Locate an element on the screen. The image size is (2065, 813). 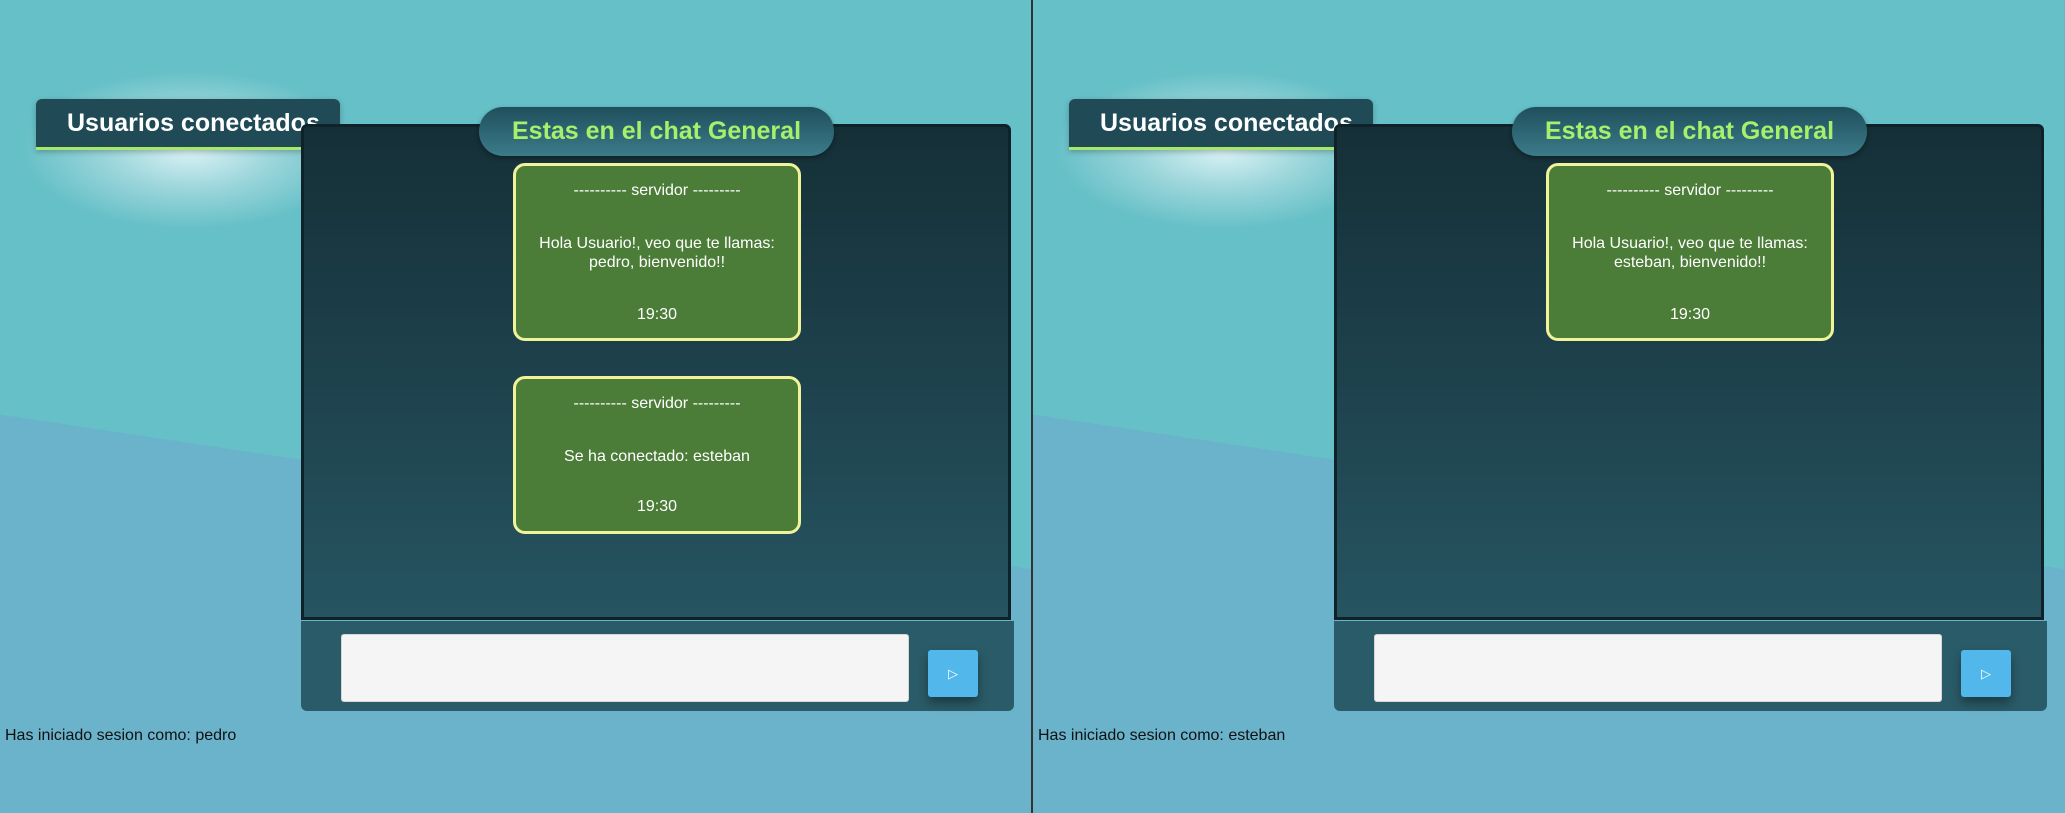
session-status: Has iniciado sesion como: pedro is located at coordinates (121, 735).